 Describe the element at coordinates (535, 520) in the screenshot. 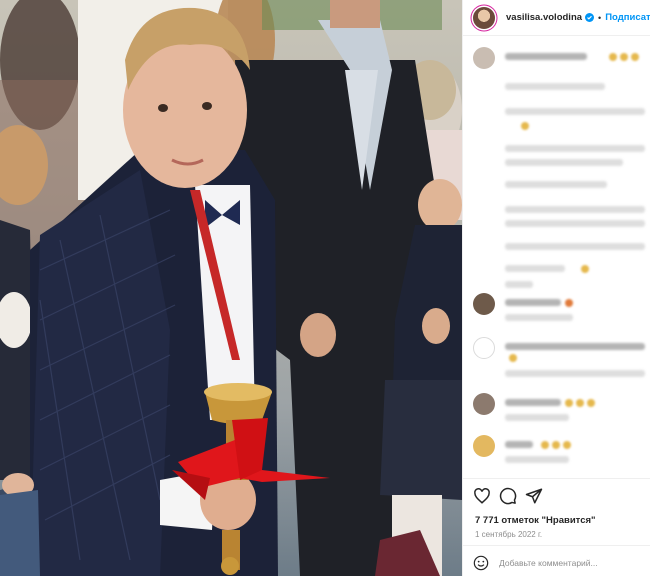

I see `likes-count: 7 771 отметок "Нравится"` at that location.